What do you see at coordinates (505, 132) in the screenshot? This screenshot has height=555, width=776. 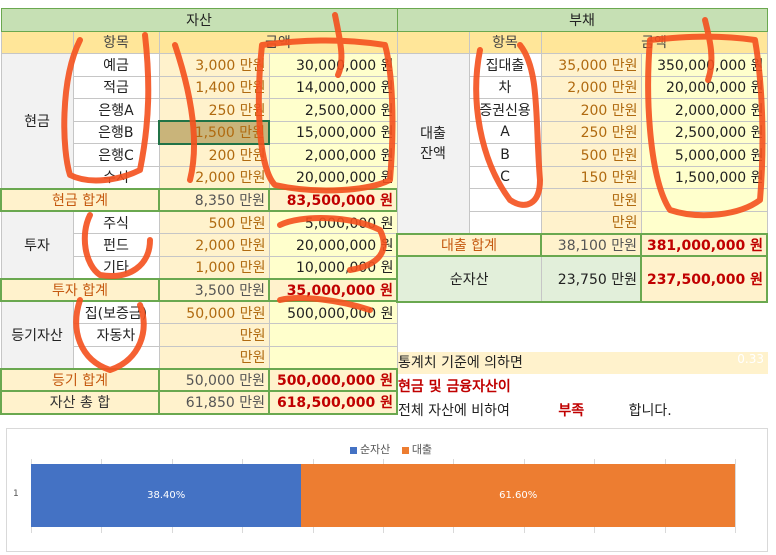 I see `loan-item: A` at bounding box center [505, 132].